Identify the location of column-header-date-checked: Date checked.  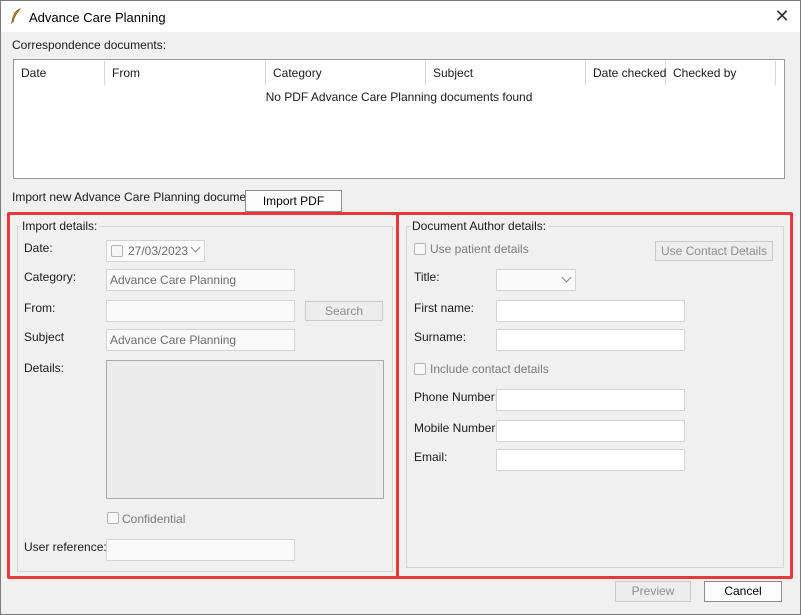
(626, 73).